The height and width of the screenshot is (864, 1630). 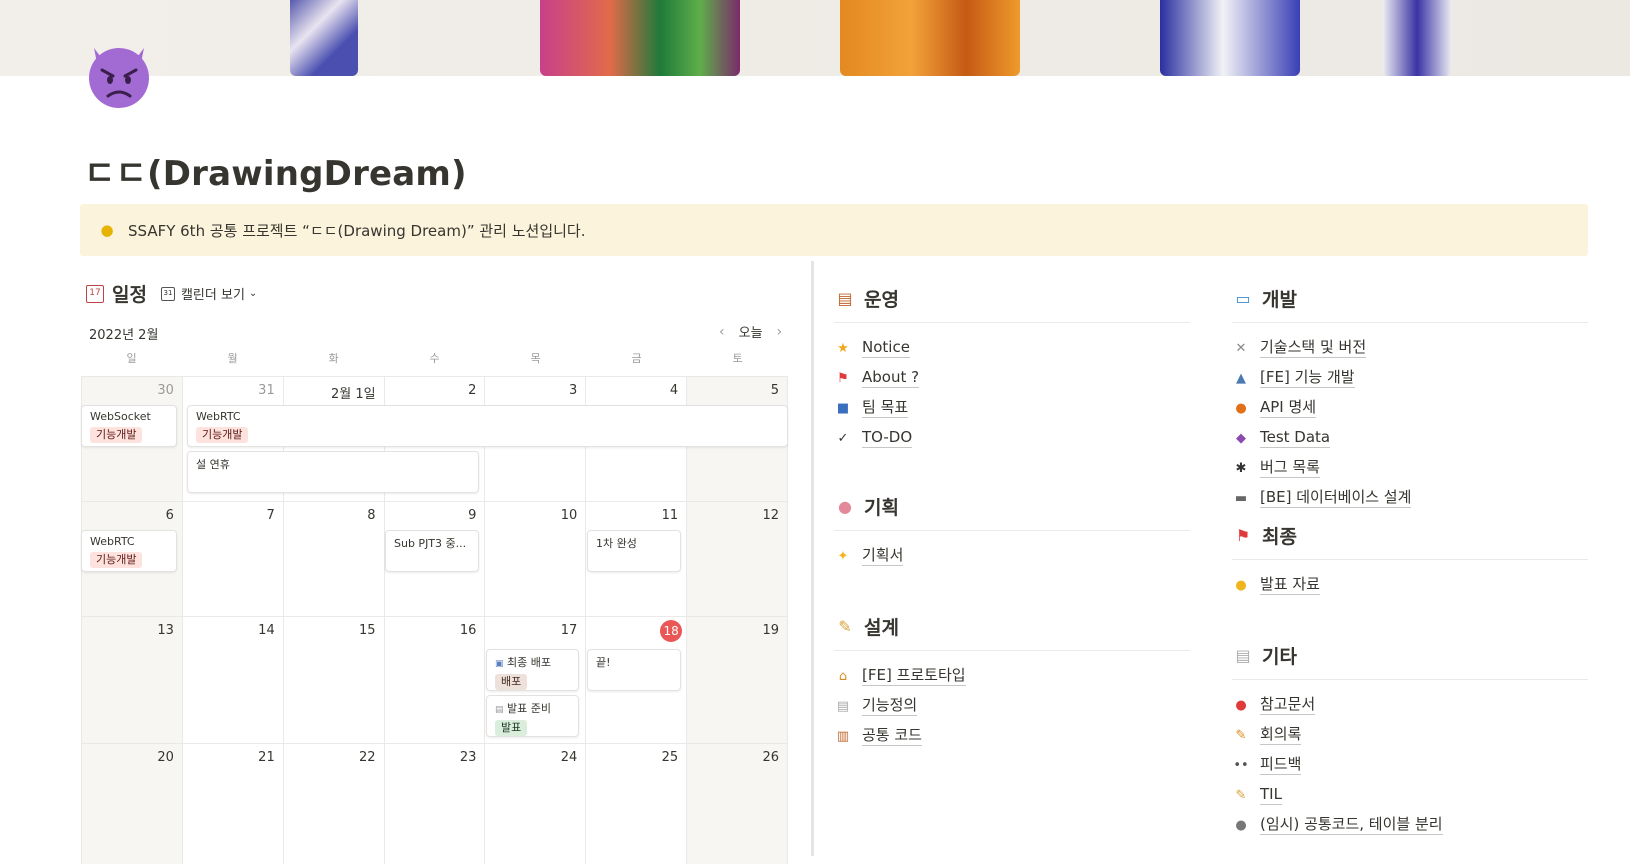 What do you see at coordinates (511, 682) in the screenshot?
I see `event-tag: 배포` at bounding box center [511, 682].